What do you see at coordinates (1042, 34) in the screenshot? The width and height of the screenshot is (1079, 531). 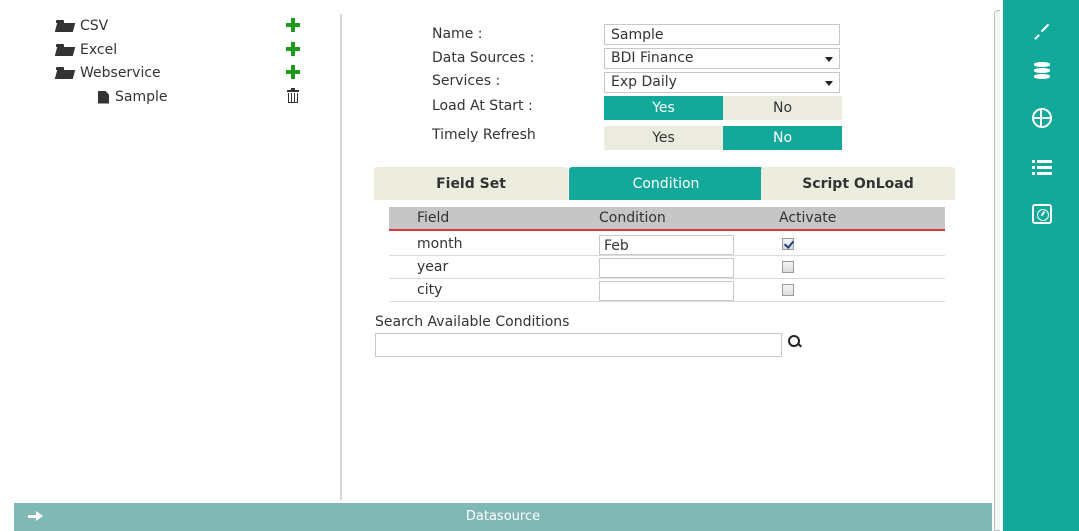 I see `expand-icon` at bounding box center [1042, 34].